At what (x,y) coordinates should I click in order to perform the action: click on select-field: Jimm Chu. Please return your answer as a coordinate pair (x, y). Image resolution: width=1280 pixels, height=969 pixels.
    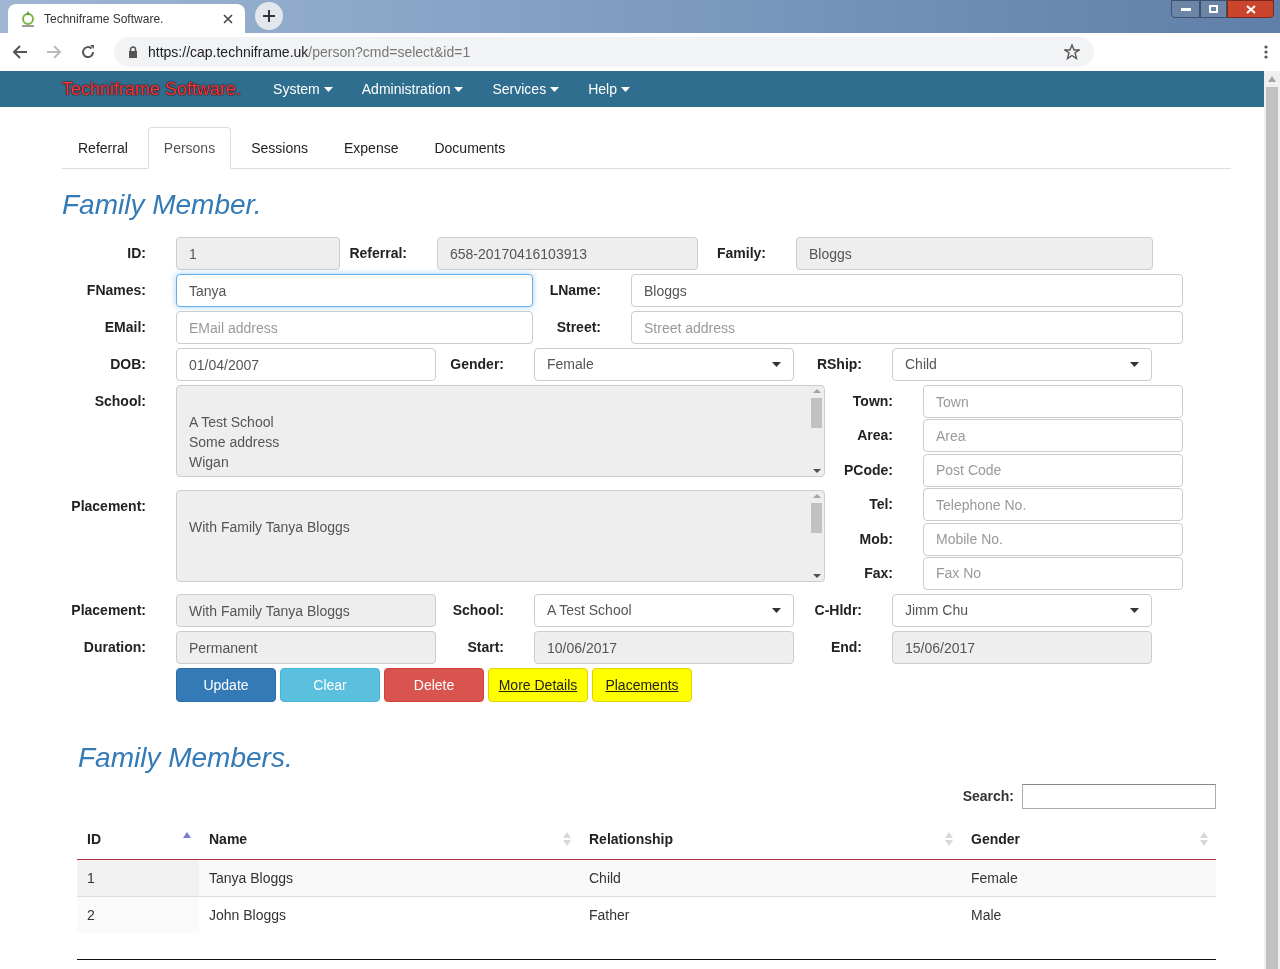
    Looking at the image, I should click on (1022, 610).